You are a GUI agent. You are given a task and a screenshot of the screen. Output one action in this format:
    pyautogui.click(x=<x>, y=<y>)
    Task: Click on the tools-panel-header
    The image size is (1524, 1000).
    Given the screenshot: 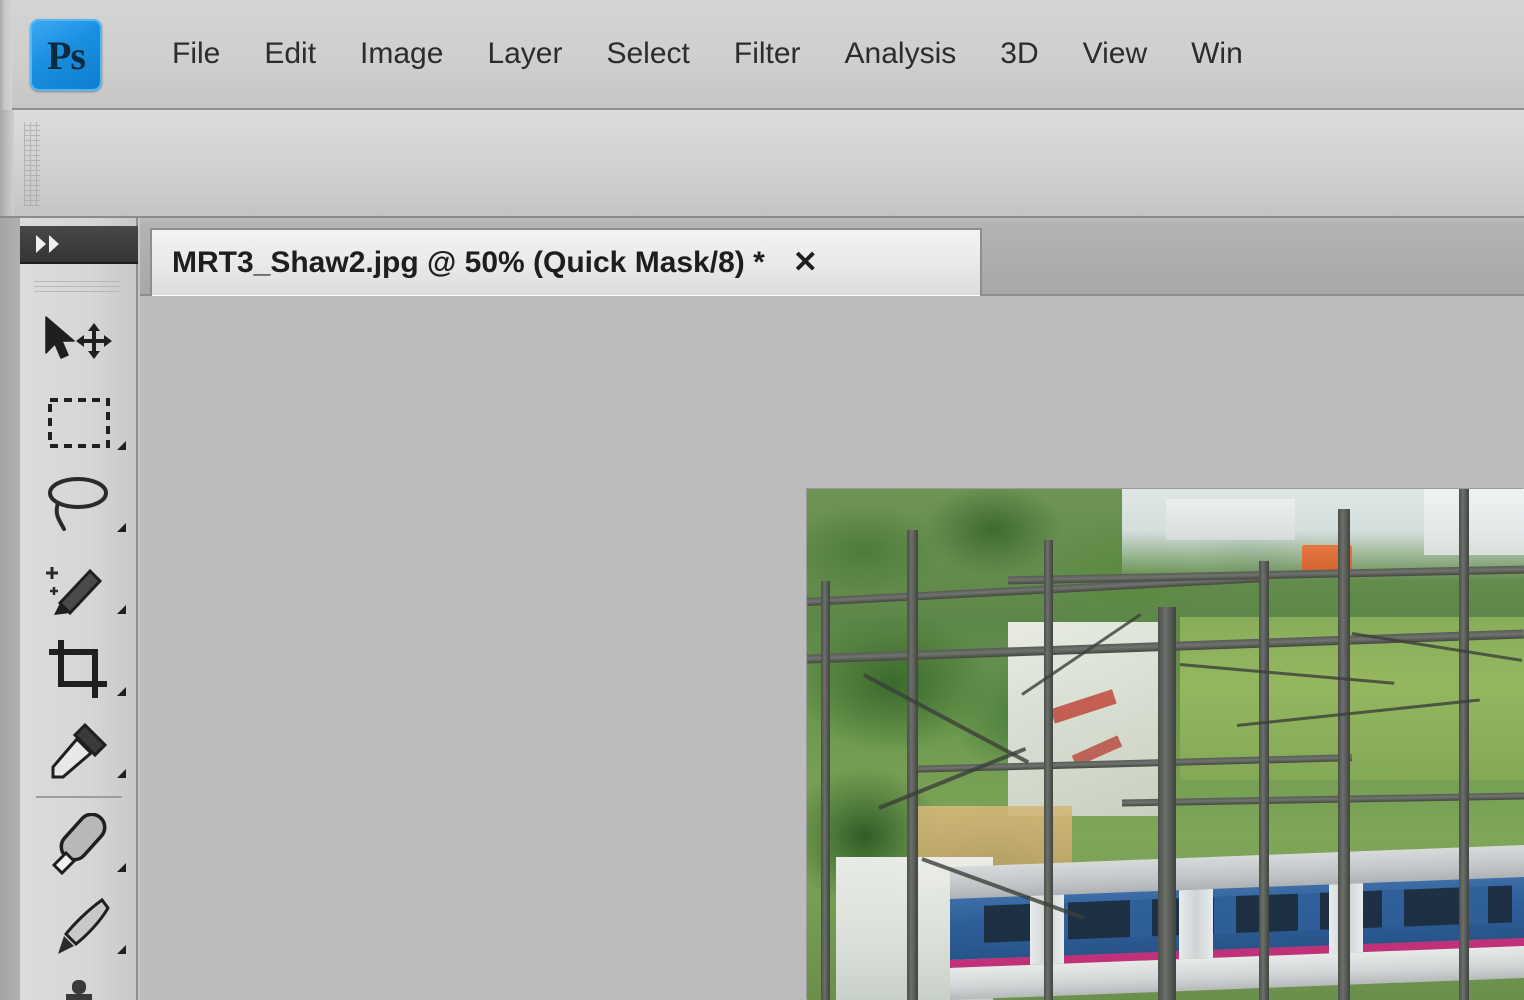 What is the action you would take?
    pyautogui.click(x=79, y=245)
    